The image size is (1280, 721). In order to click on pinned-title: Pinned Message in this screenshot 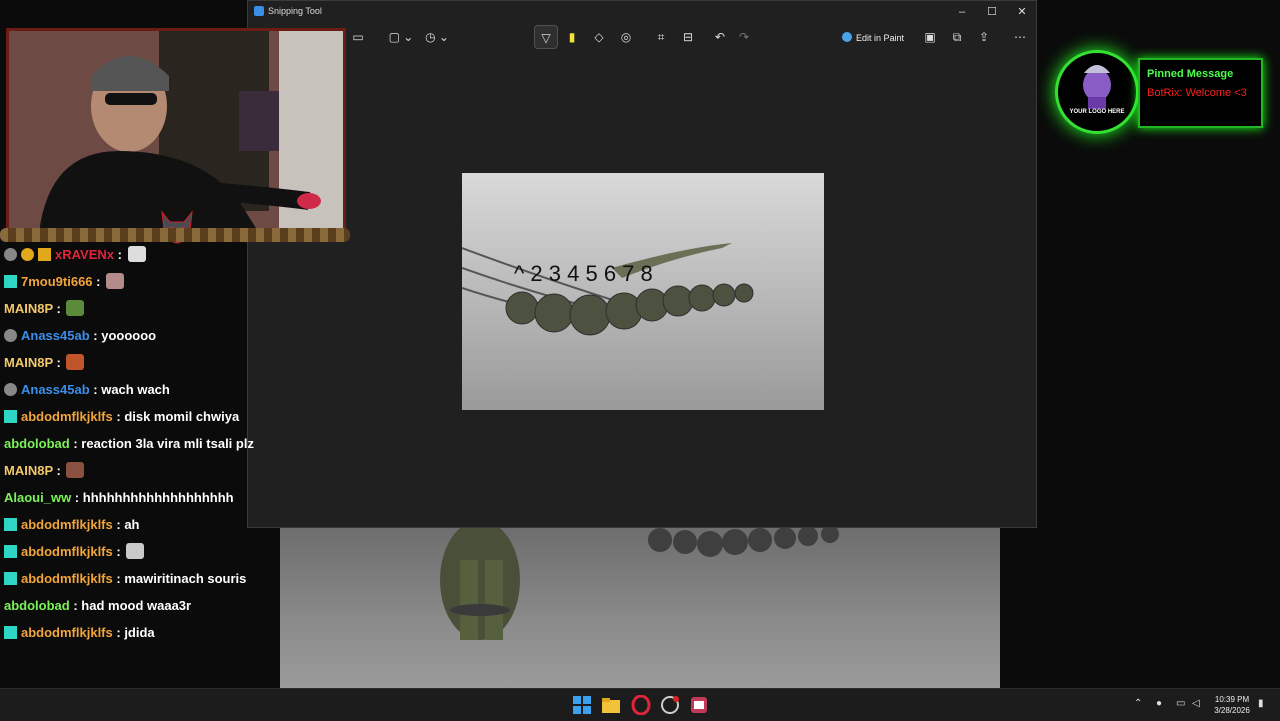, I will do `click(1190, 74)`.